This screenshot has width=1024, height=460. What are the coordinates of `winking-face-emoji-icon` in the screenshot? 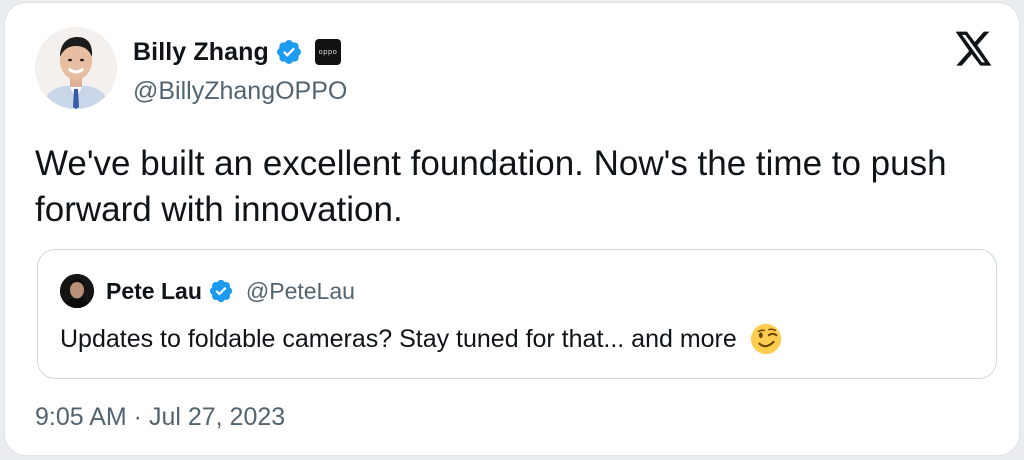 It's located at (766, 339).